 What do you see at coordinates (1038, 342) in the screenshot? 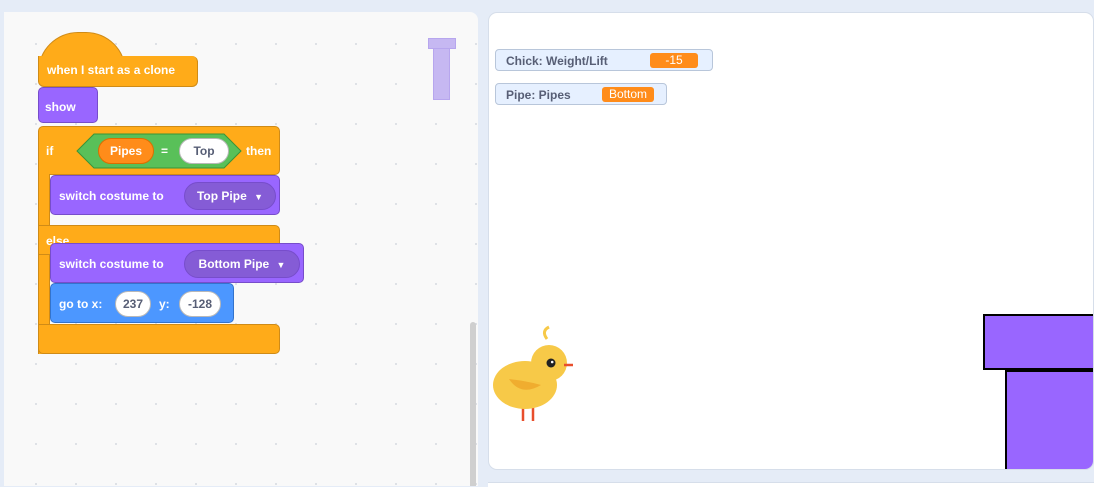
I see `pipe-sprite-cap` at bounding box center [1038, 342].